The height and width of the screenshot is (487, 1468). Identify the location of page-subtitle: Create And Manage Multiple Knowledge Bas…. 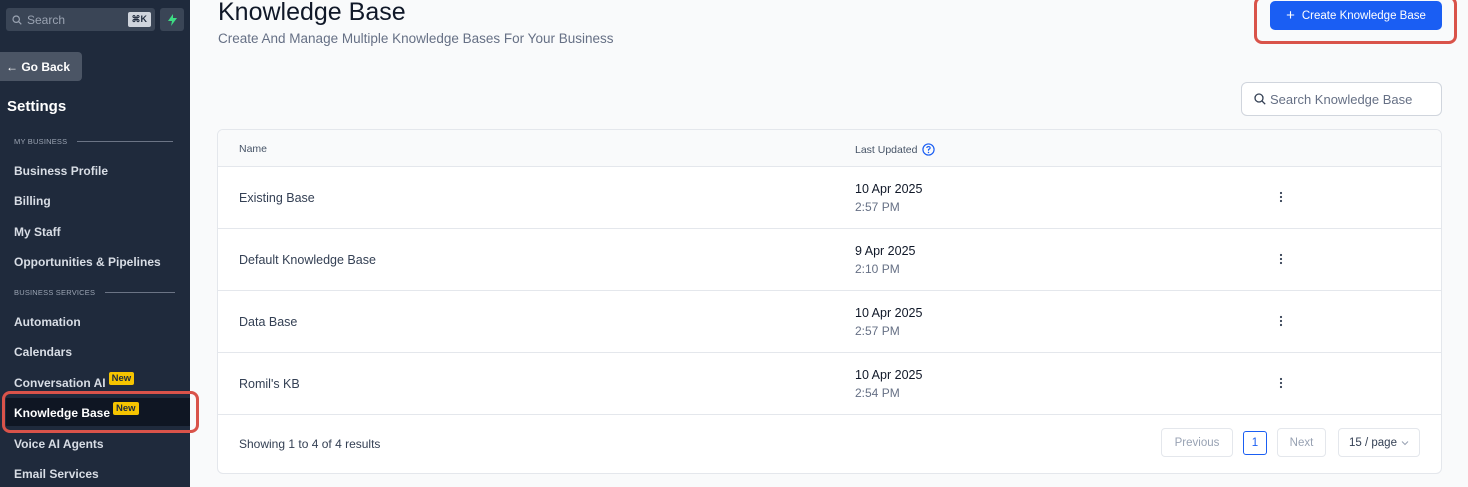
(416, 38).